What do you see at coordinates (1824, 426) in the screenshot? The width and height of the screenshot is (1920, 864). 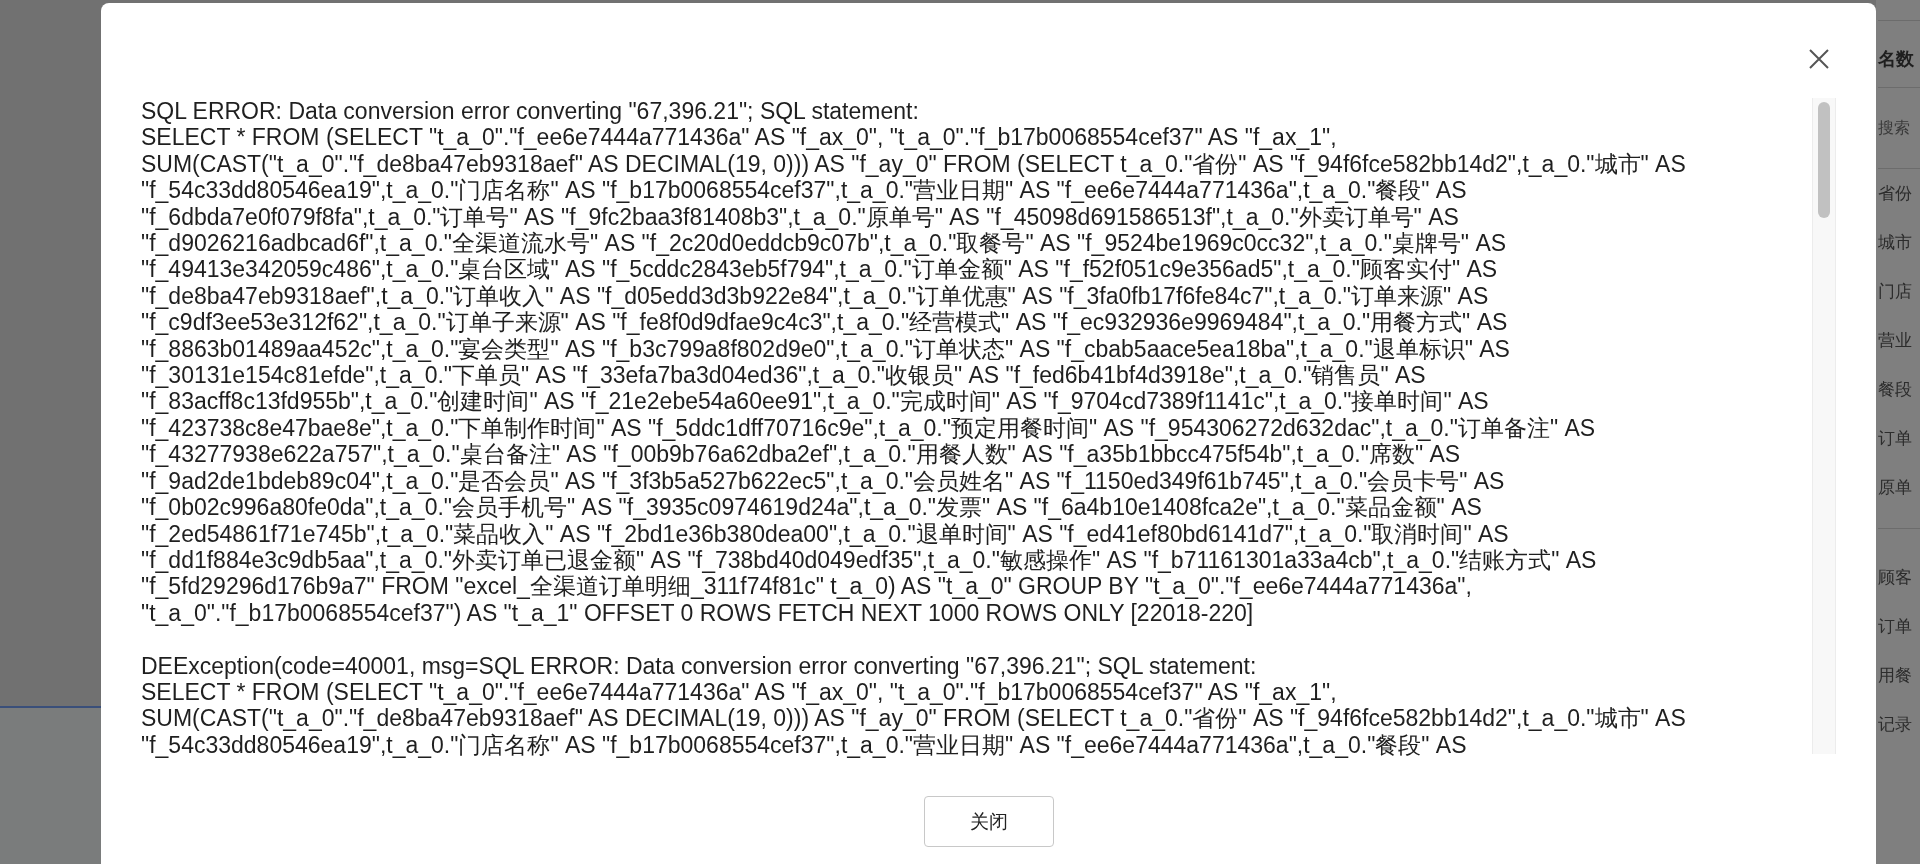 I see `scrollbar` at bounding box center [1824, 426].